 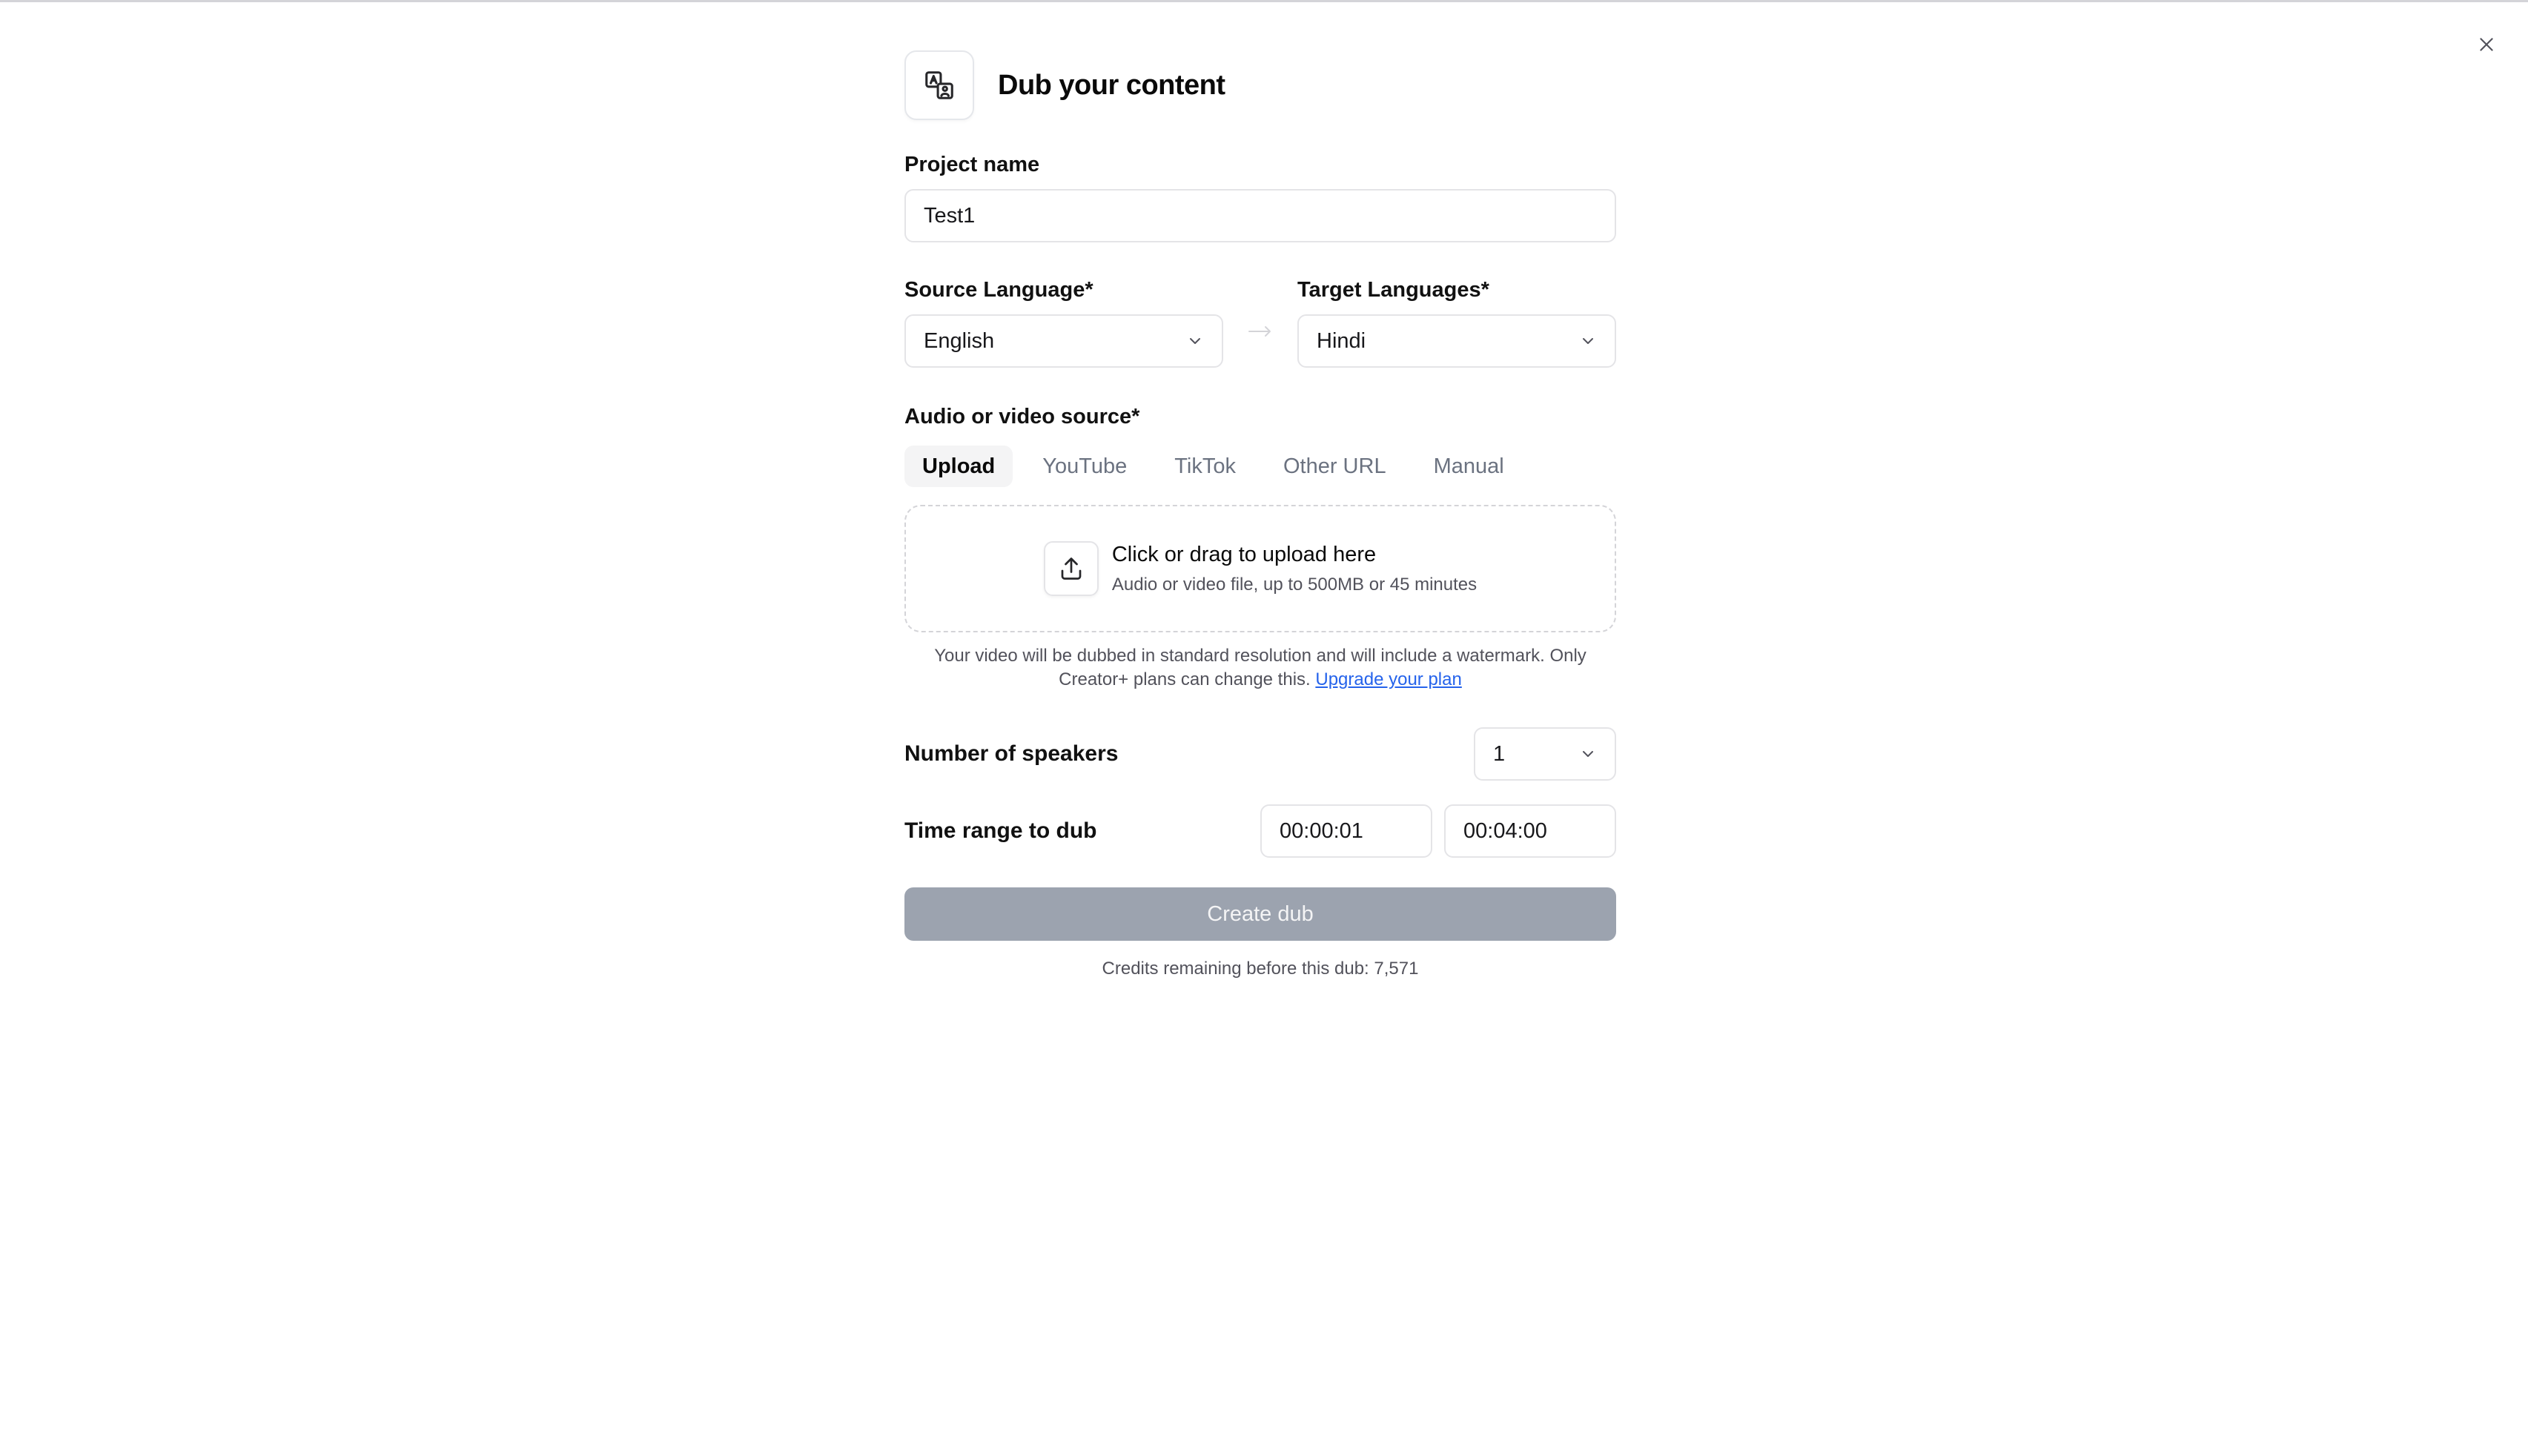 I want to click on upgrade-plan-link: Upgrade your plan, so click(x=1388, y=679).